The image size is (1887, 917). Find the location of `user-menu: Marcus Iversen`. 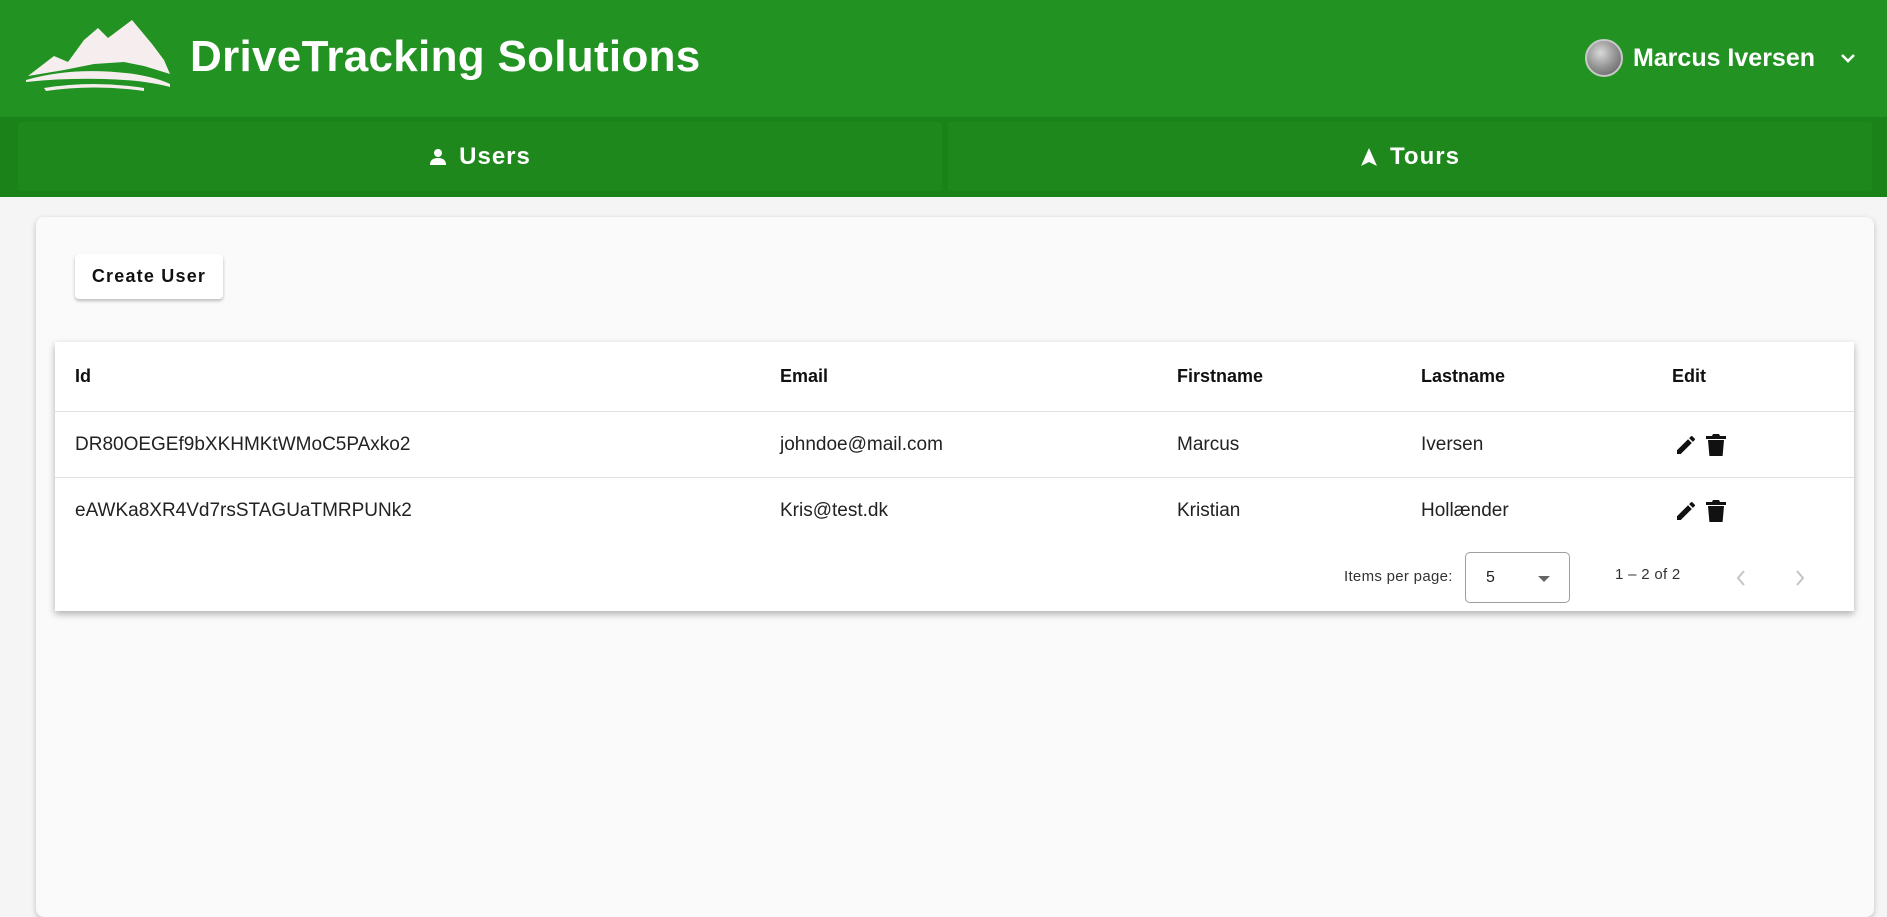

user-menu: Marcus Iversen is located at coordinates (1720, 58).